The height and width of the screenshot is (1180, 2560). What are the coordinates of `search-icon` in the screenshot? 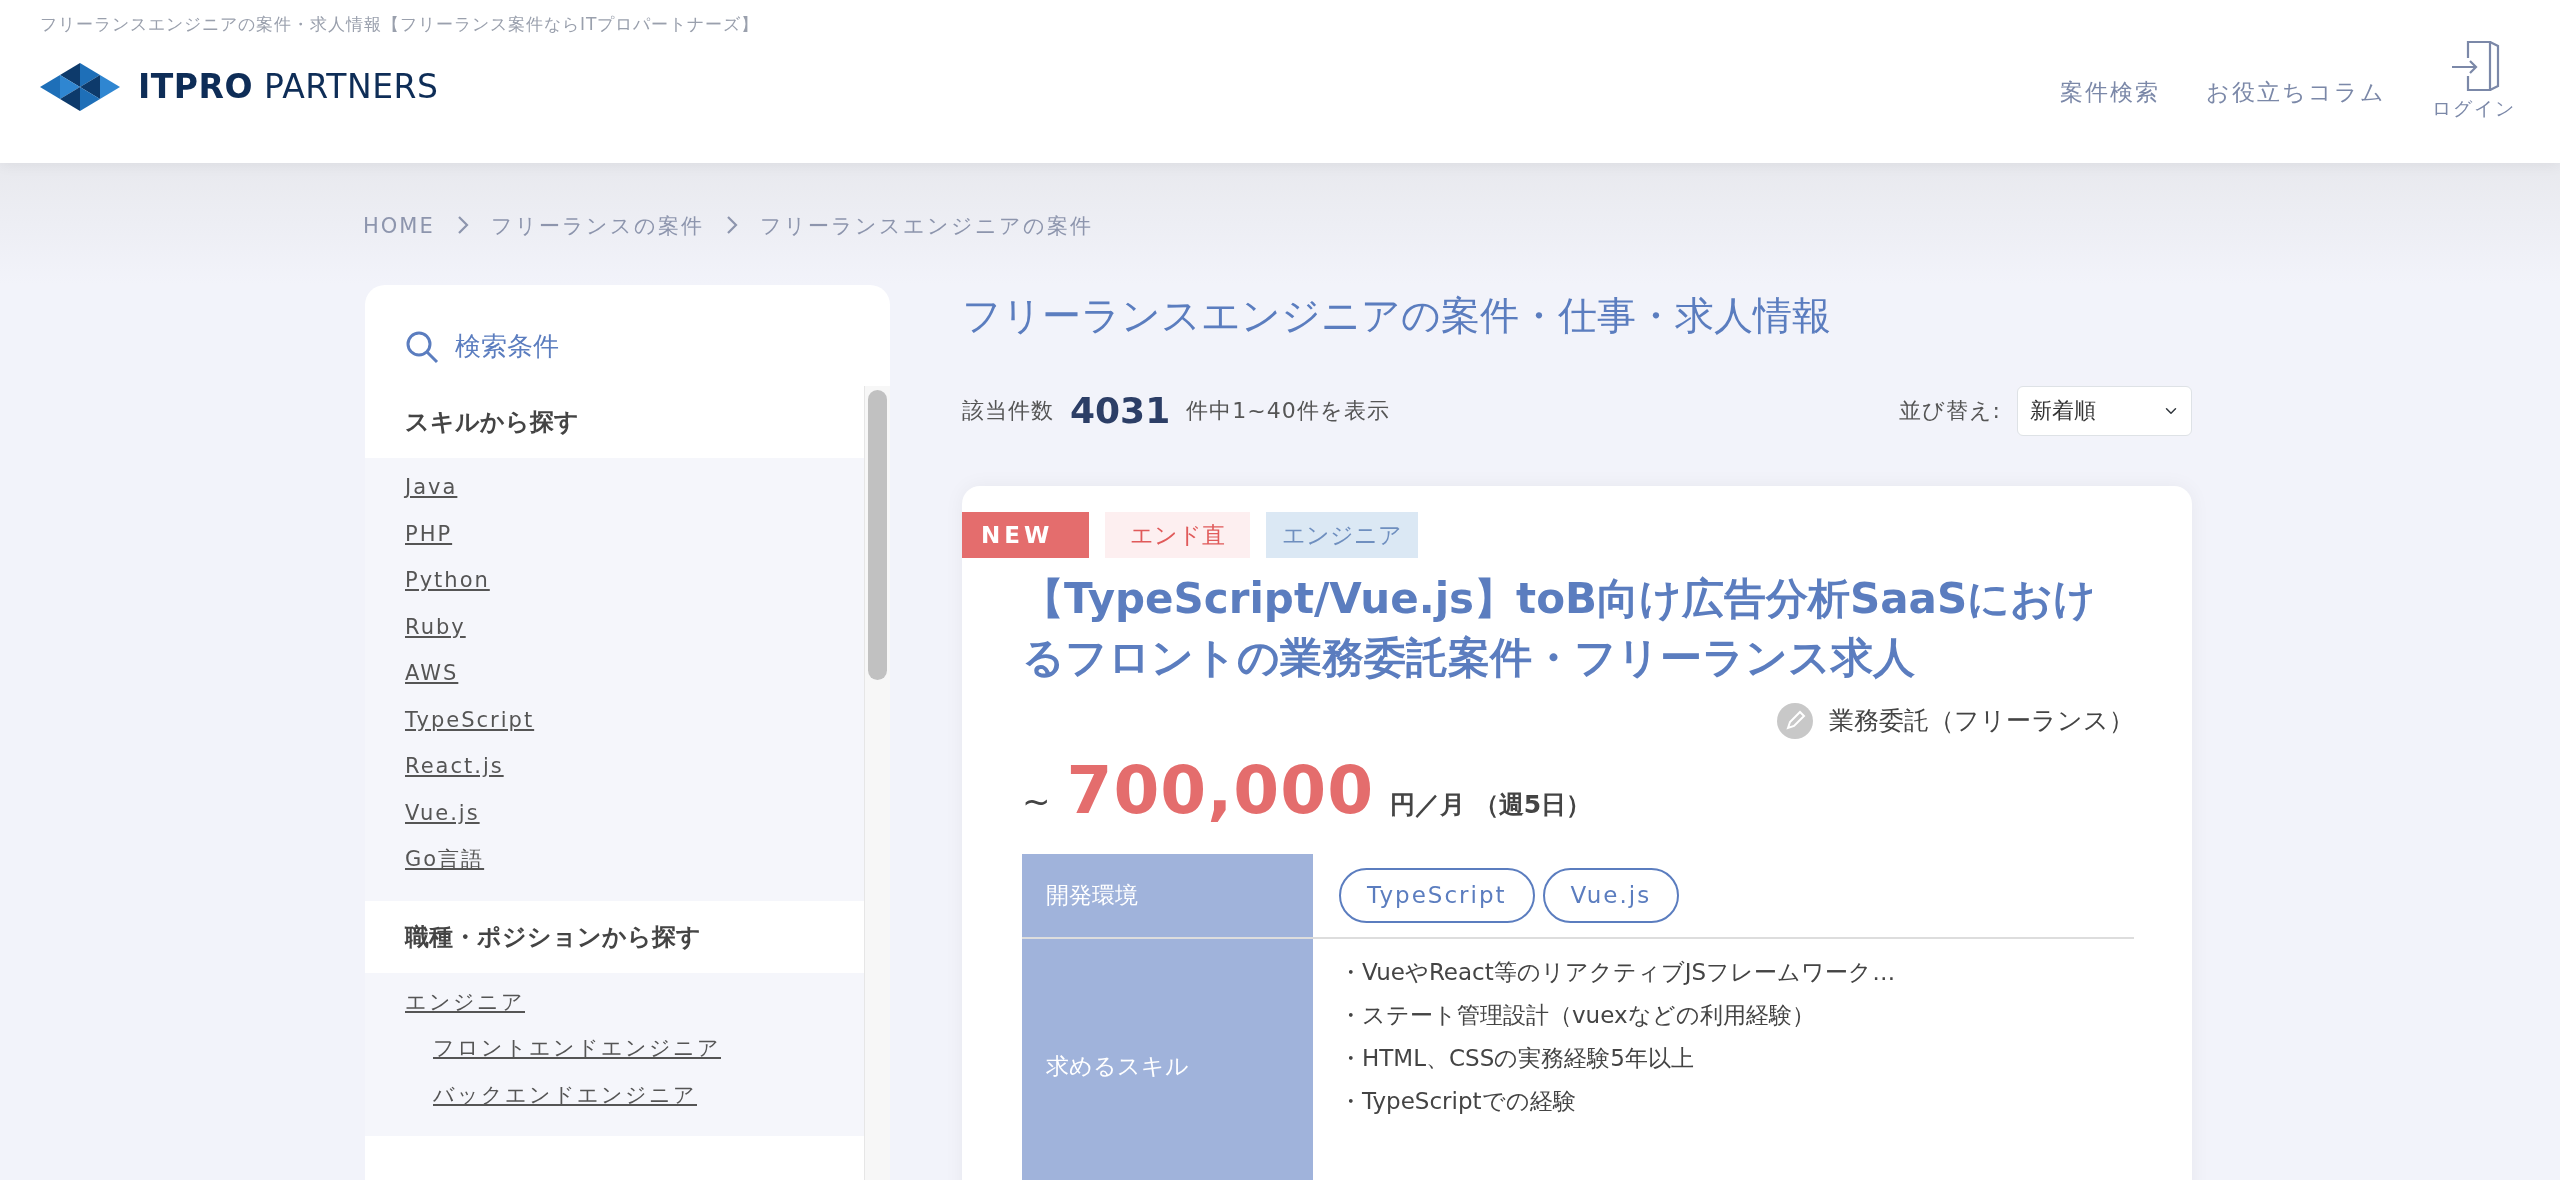 It's located at (422, 346).